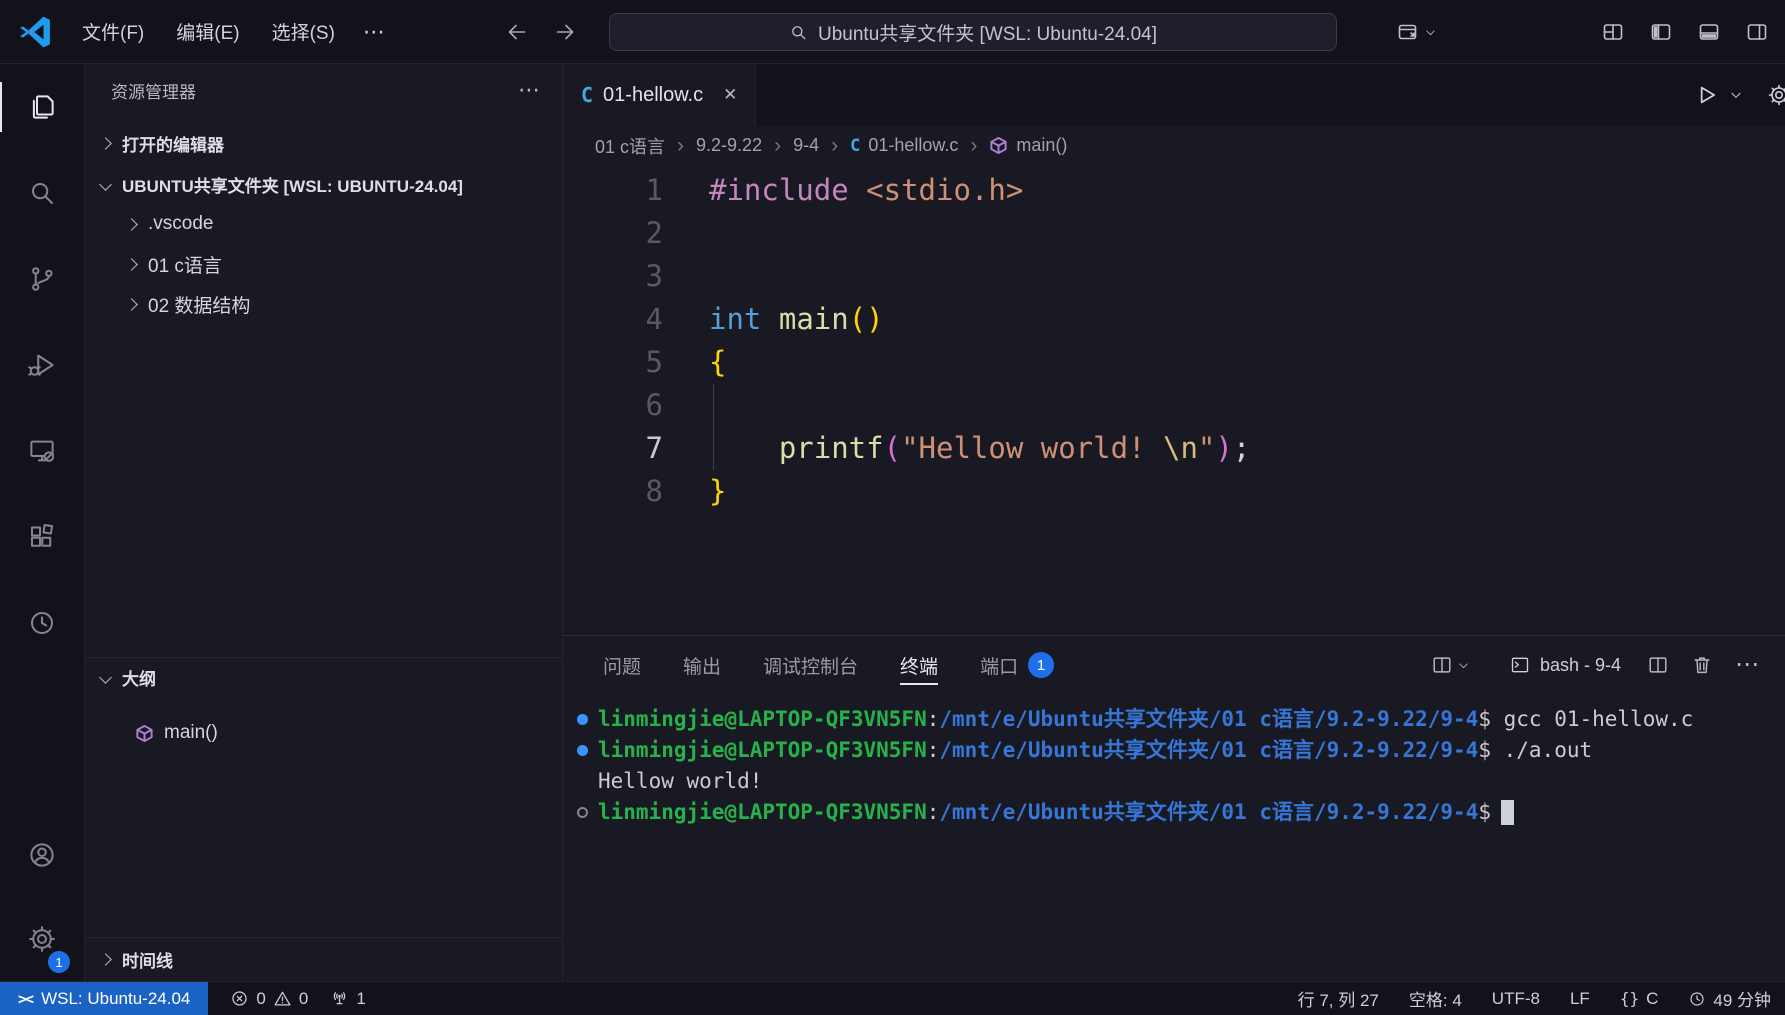 The width and height of the screenshot is (1785, 1015). Describe the element at coordinates (654, 319) in the screenshot. I see `line-number: 4` at that location.